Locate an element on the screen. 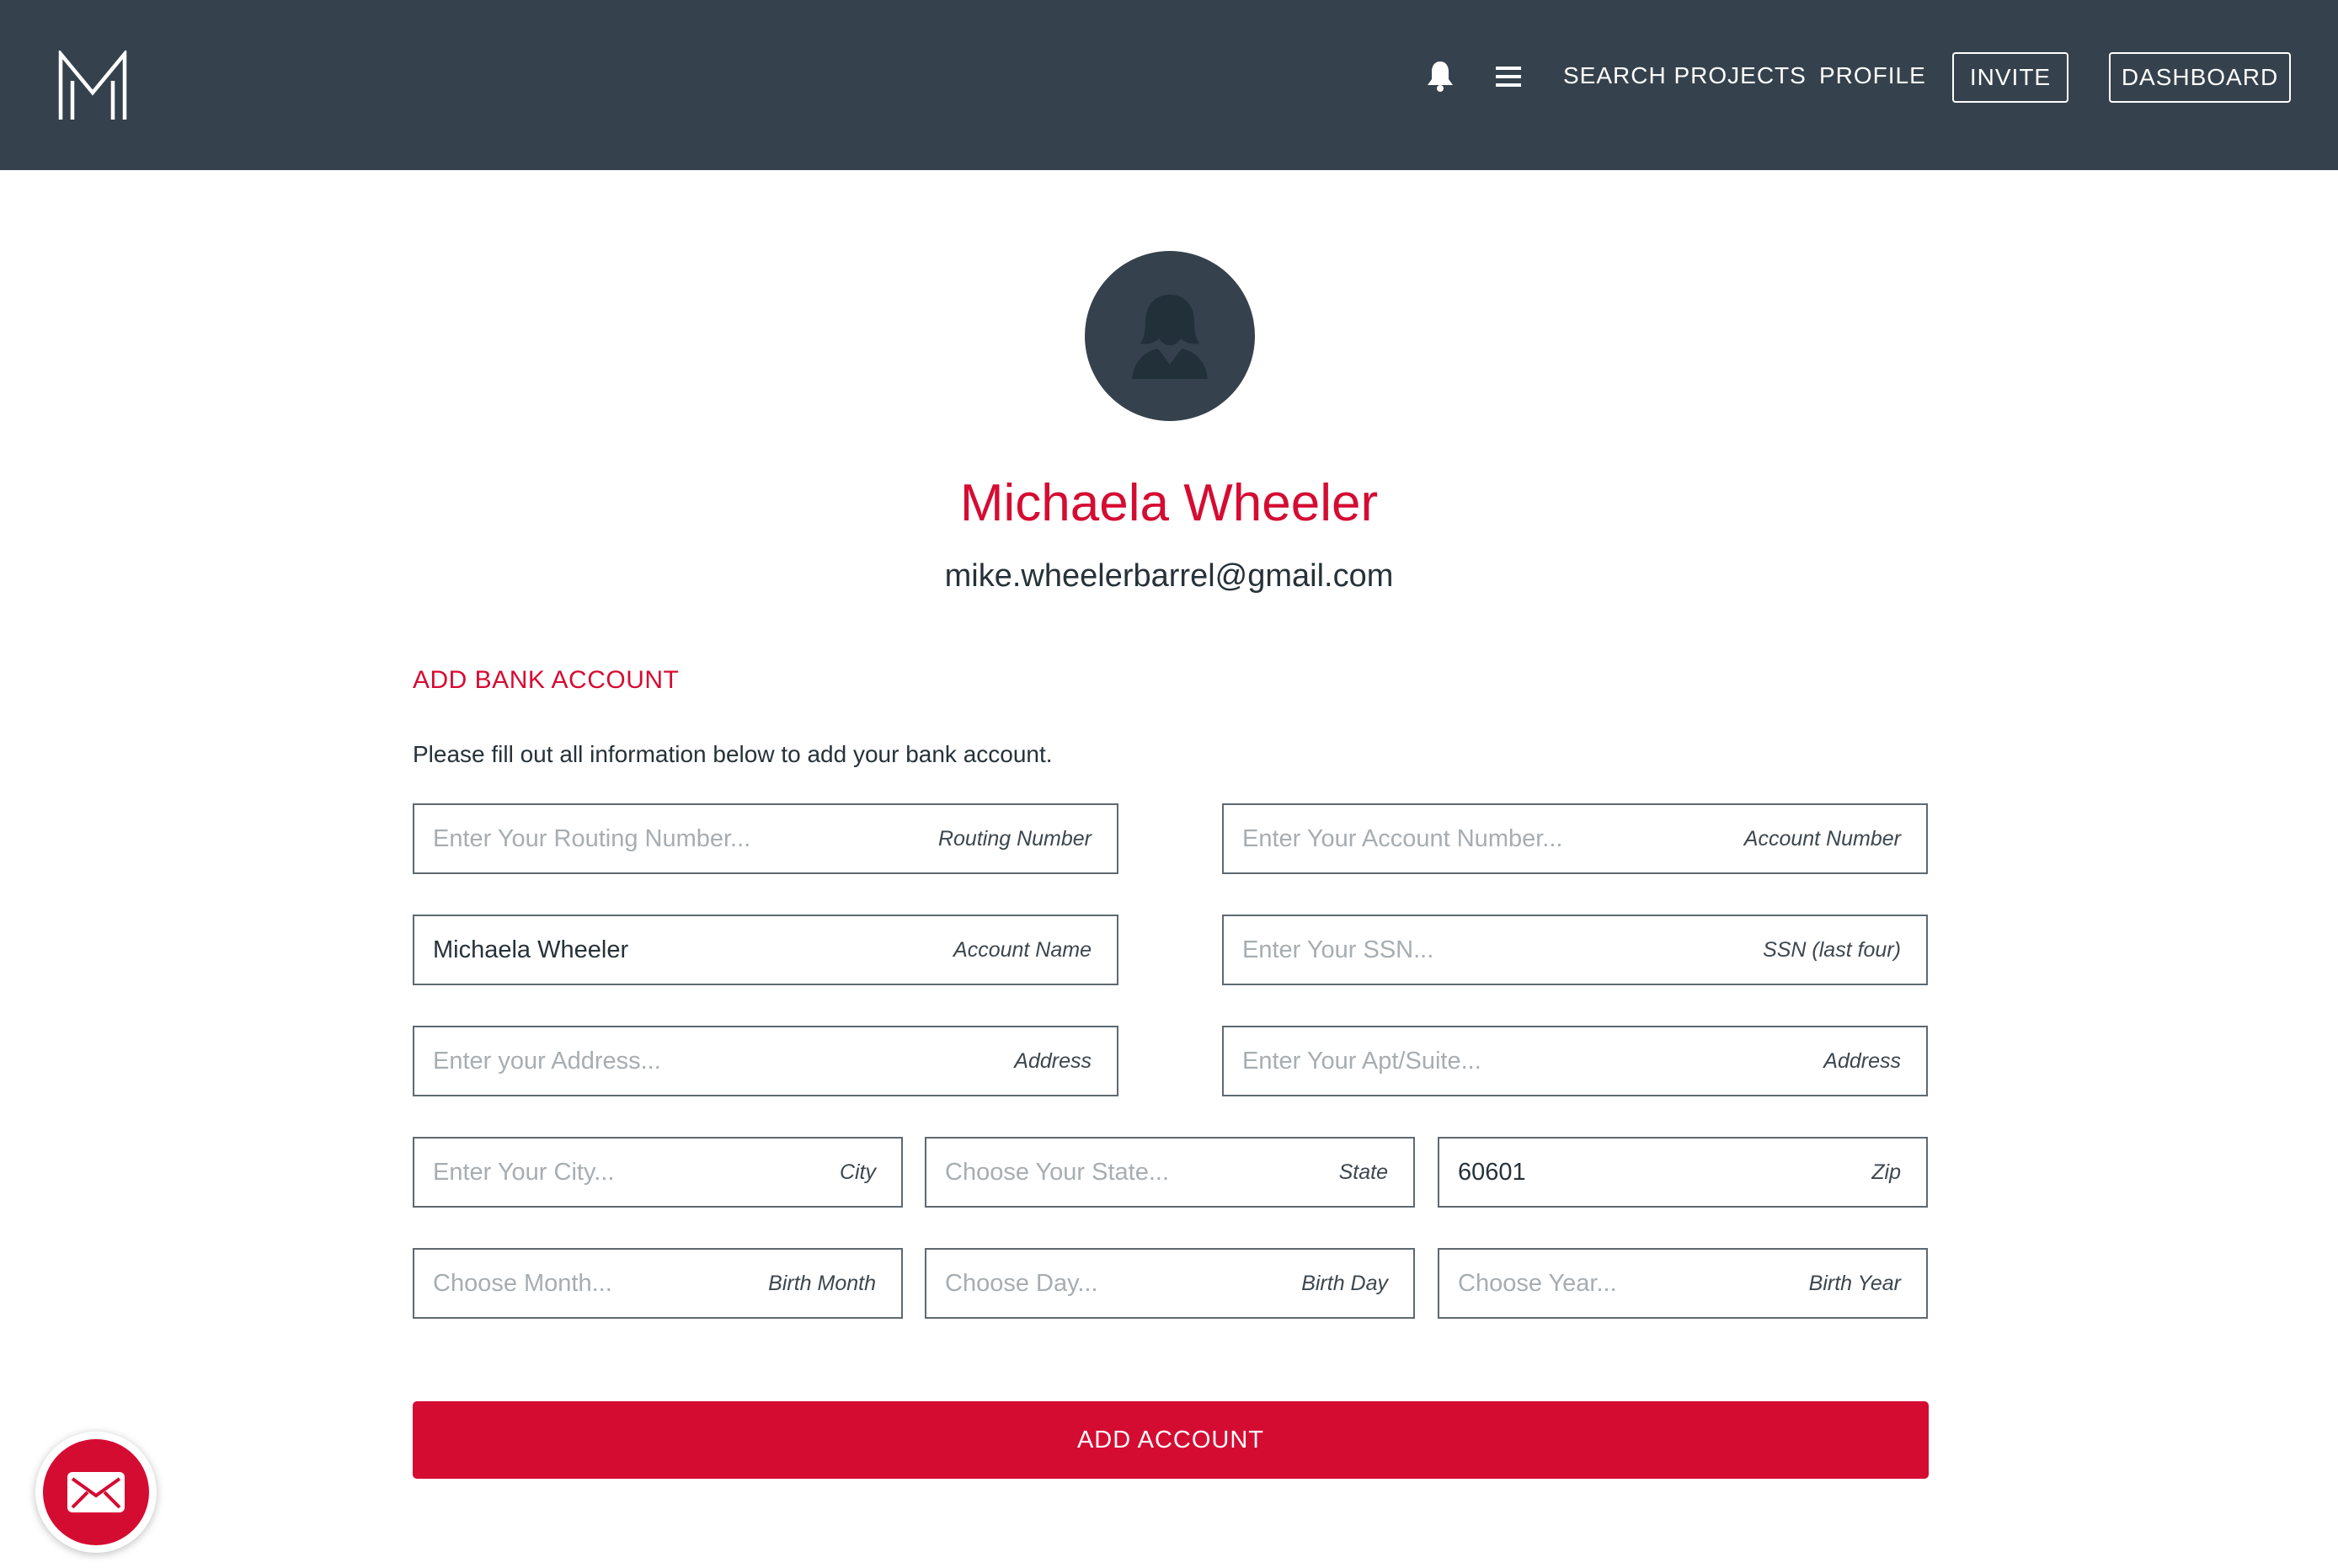 Image resolution: width=2338 pixels, height=1568 pixels. invite-button: INVITE is located at coordinates (2010, 77).